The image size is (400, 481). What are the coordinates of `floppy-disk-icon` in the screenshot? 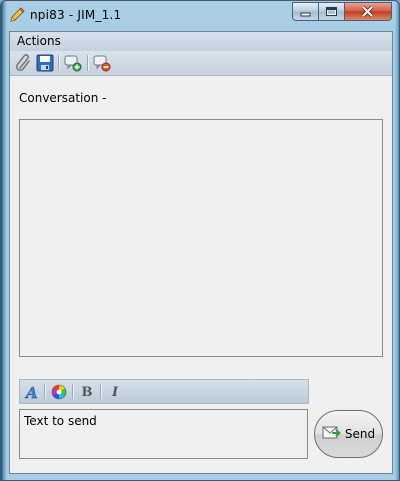 It's located at (45, 63).